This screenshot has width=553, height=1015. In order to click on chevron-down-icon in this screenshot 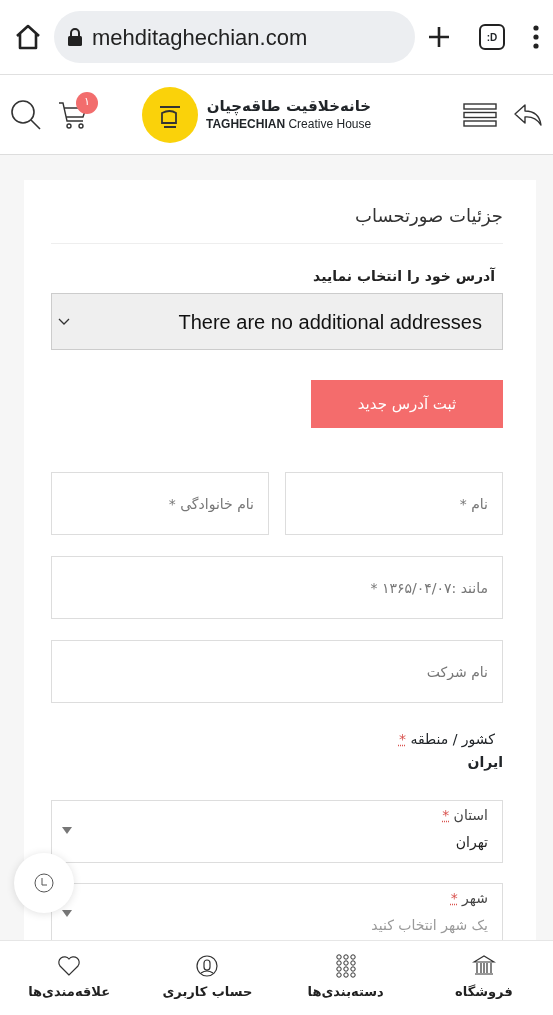, I will do `click(64, 321)`.